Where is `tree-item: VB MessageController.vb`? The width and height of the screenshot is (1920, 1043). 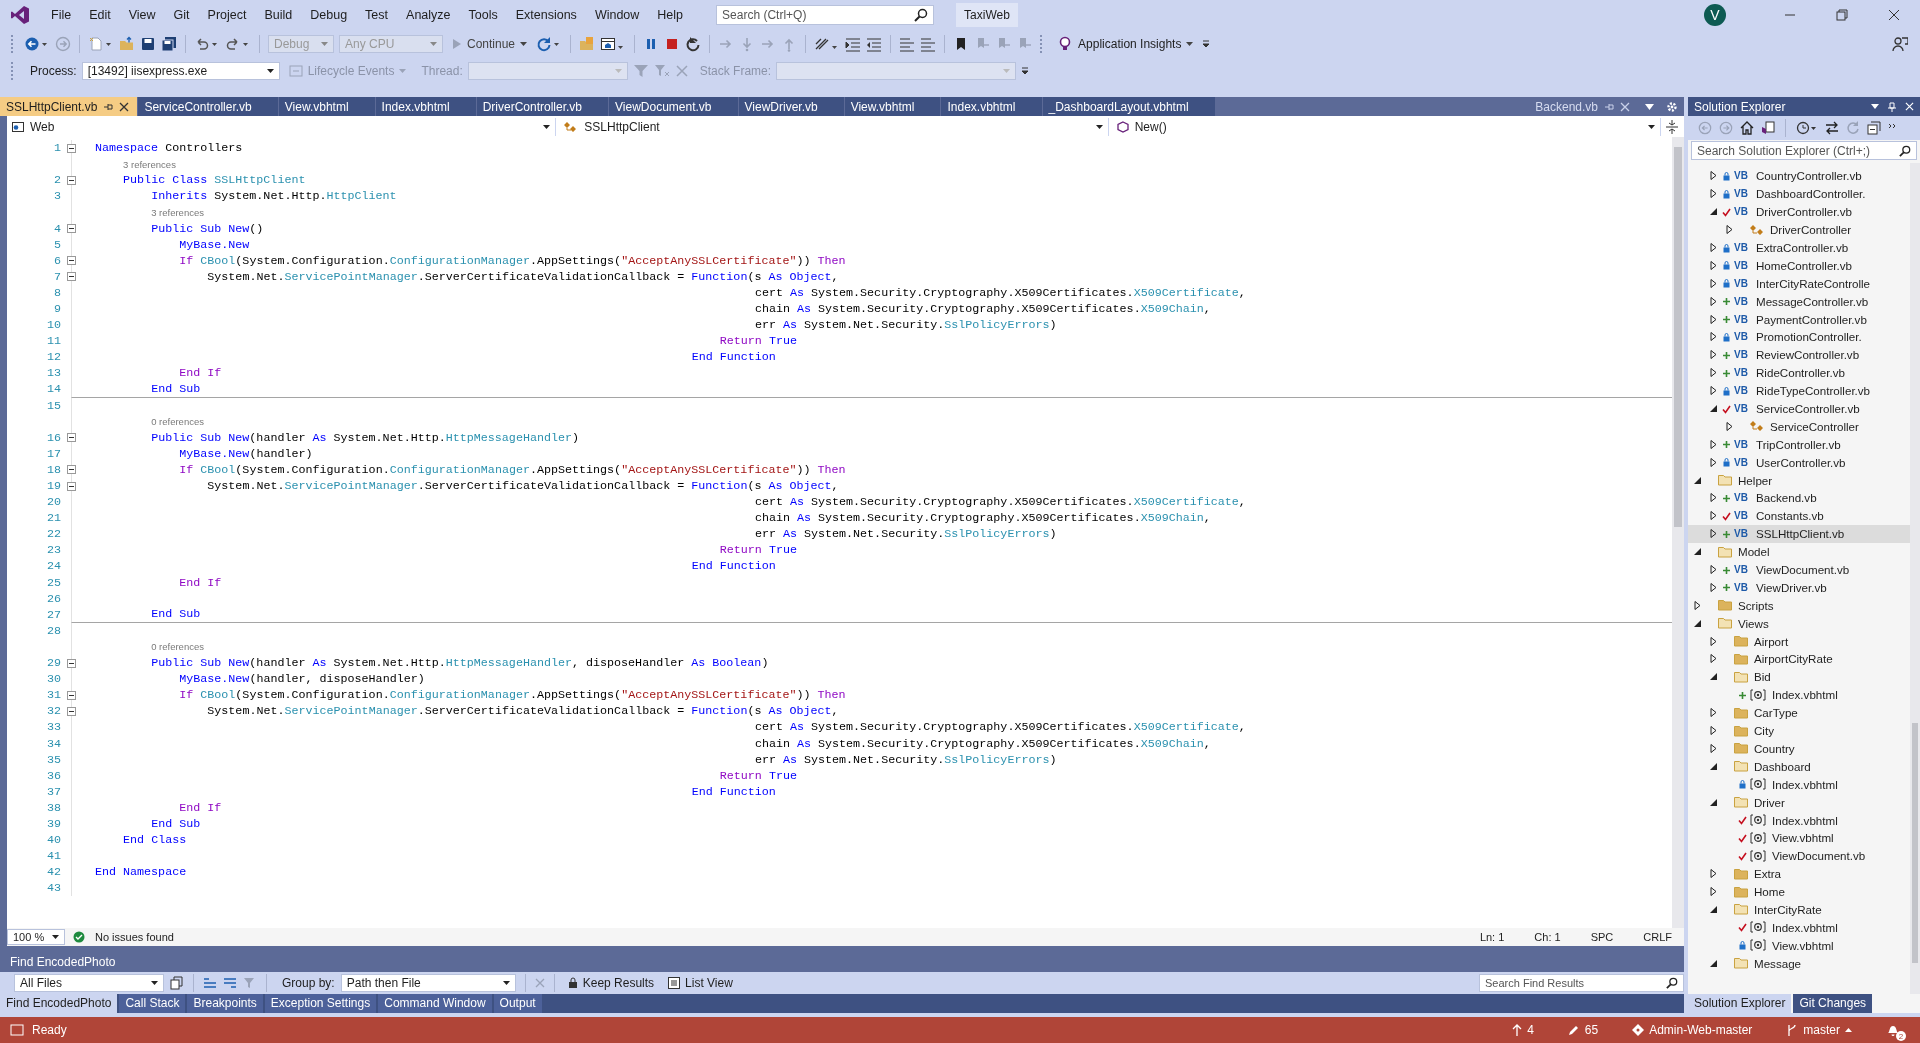 tree-item: VB MessageController.vb is located at coordinates (1799, 301).